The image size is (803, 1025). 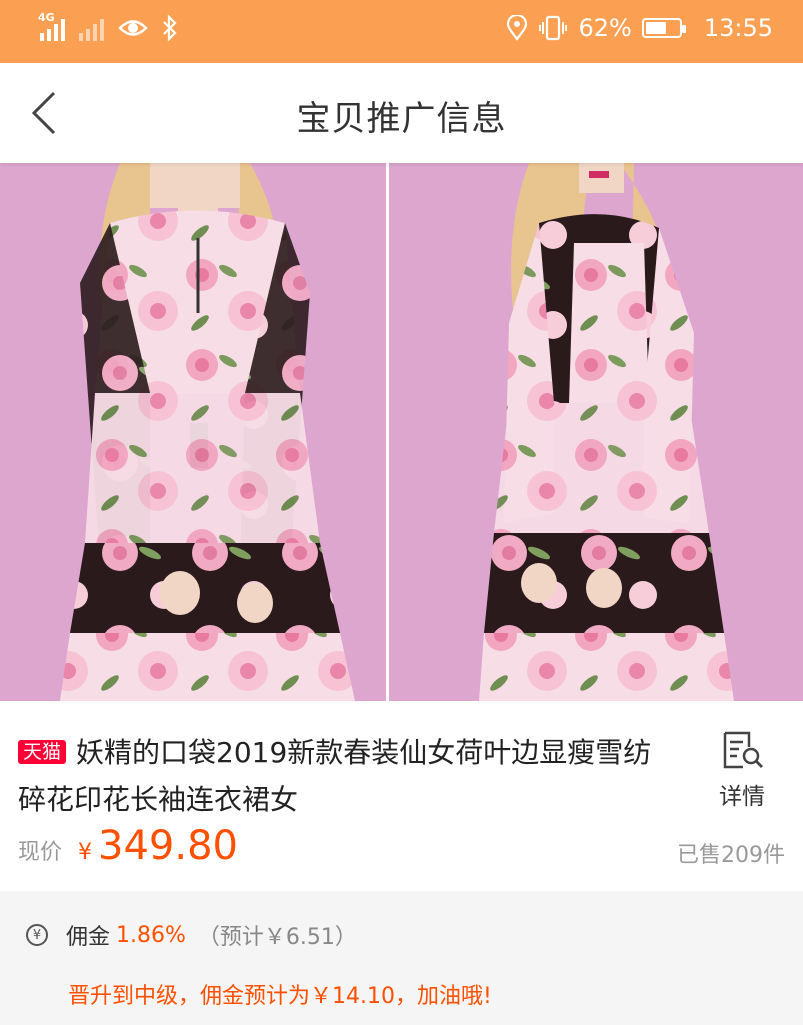 I want to click on product-title-block: 天猫 妖精的口袋2019新款春装仙女荷叶边显瘦雪纺碎花印花长袖连衣裙女, so click(x=348, y=776).